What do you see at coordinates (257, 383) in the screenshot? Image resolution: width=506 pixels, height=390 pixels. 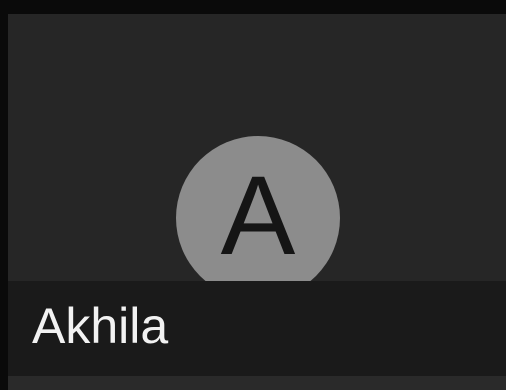 I see `tile-bottom-strip` at bounding box center [257, 383].